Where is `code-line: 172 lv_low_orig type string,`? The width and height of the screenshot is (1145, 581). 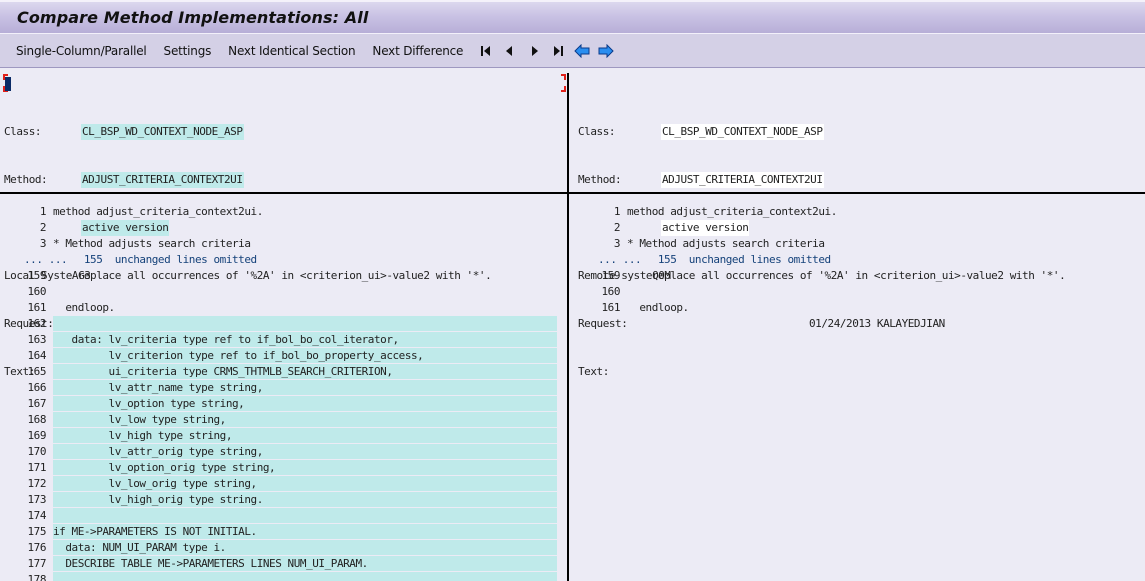
code-line: 172 lv_low_orig type string, is located at coordinates (278, 484).